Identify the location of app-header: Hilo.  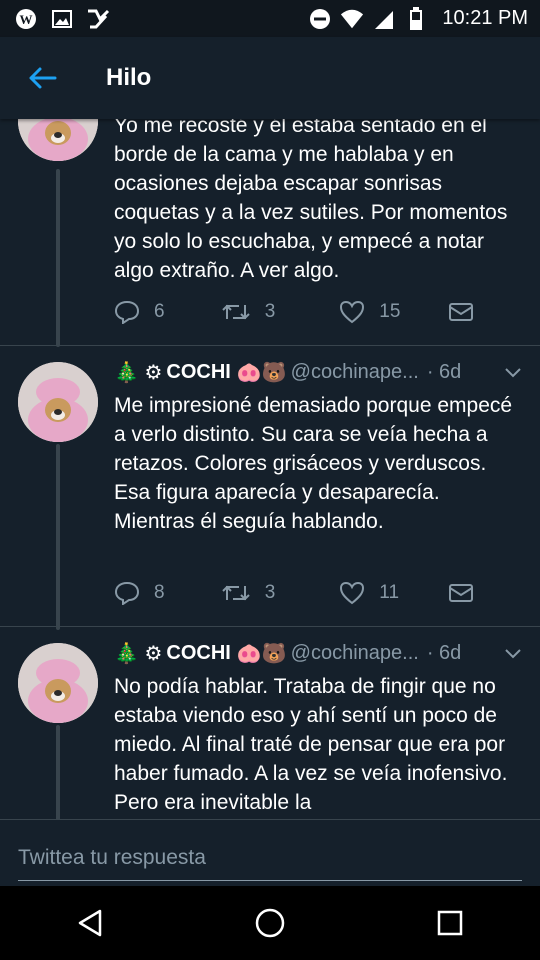
(270, 78).